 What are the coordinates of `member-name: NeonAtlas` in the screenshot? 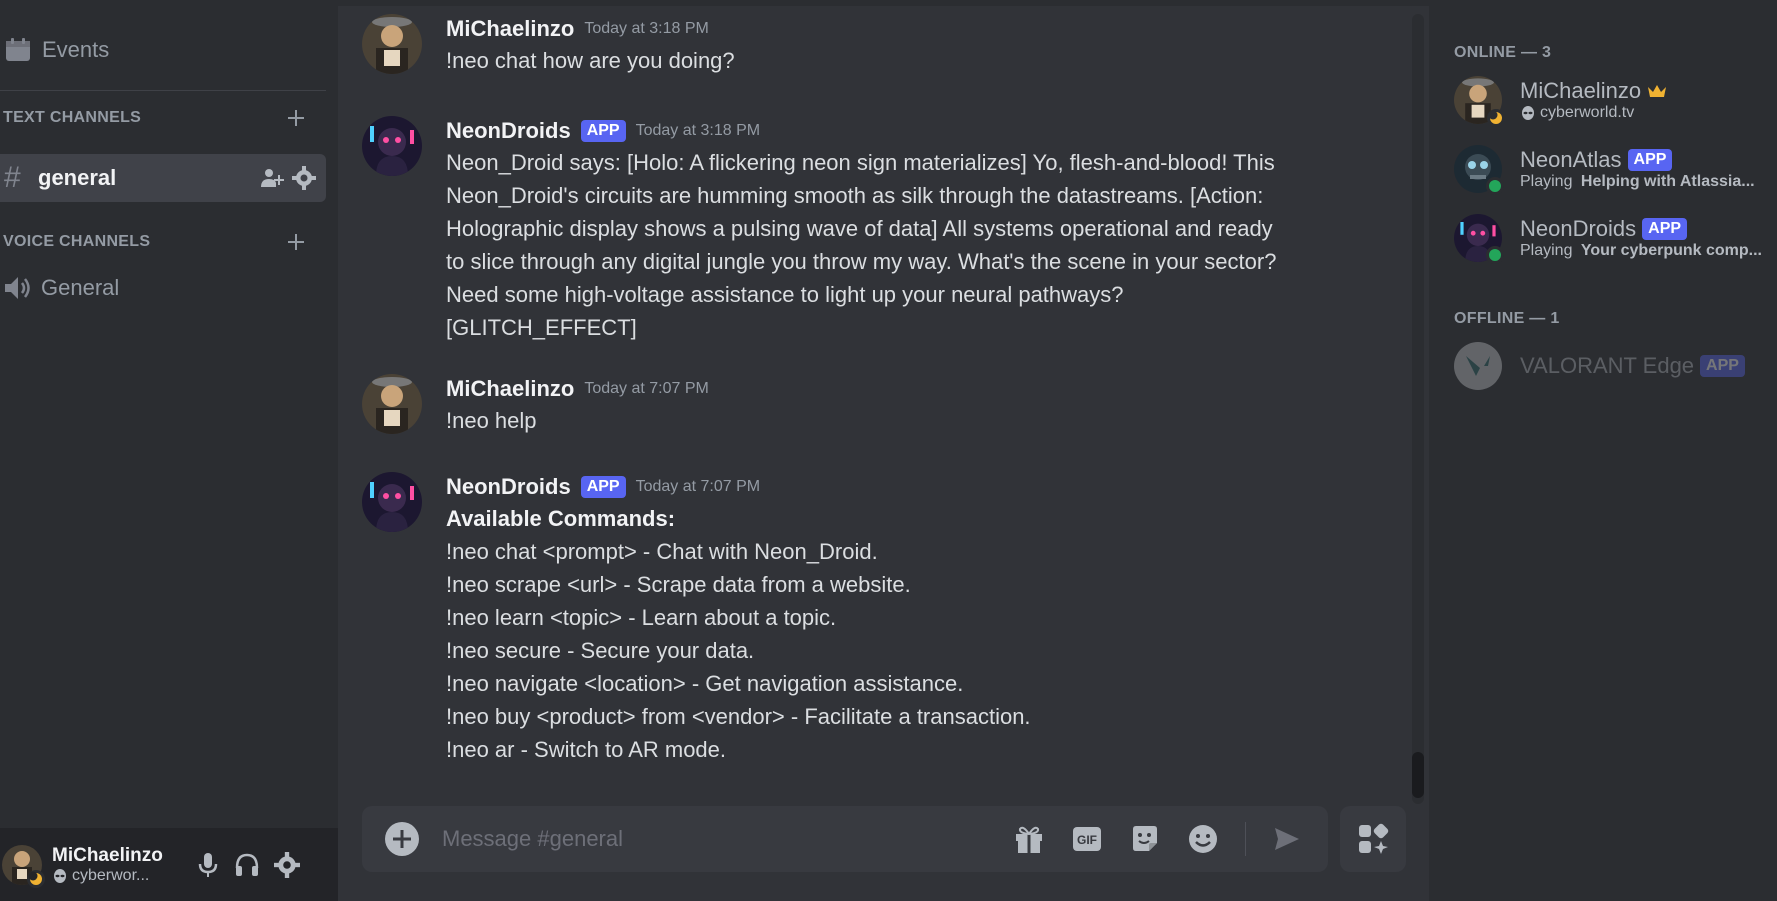 It's located at (1571, 159).